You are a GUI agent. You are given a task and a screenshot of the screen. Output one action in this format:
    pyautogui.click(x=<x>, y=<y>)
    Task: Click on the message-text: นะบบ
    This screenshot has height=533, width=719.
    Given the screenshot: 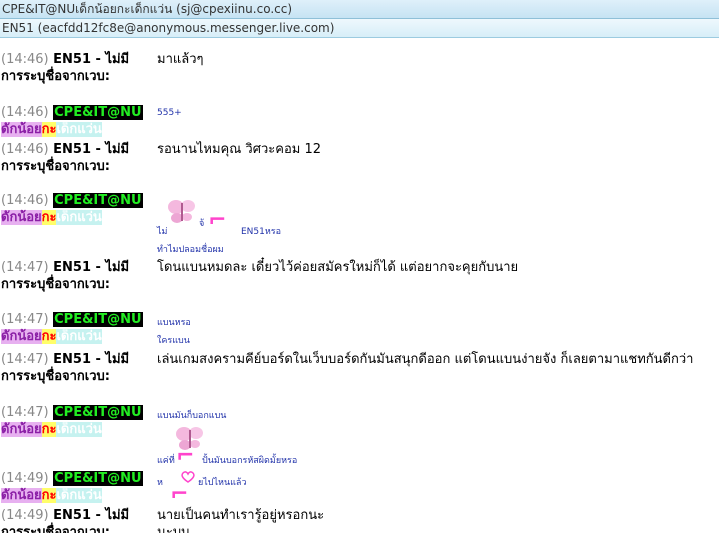 What is the action you would take?
    pyautogui.click(x=173, y=529)
    